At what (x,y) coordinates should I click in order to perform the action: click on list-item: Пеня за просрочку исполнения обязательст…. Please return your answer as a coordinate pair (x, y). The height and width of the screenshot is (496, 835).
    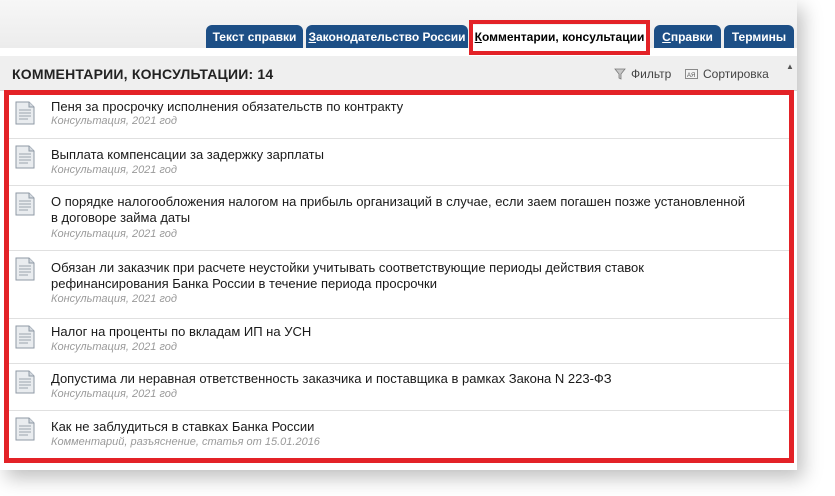
    Looking at the image, I should click on (399, 117).